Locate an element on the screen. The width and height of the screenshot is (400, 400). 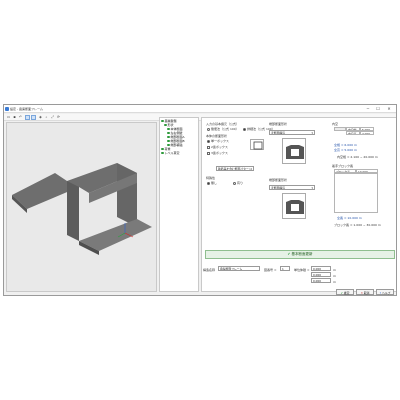
dims-label: 内空 is located at coordinates (335, 124).